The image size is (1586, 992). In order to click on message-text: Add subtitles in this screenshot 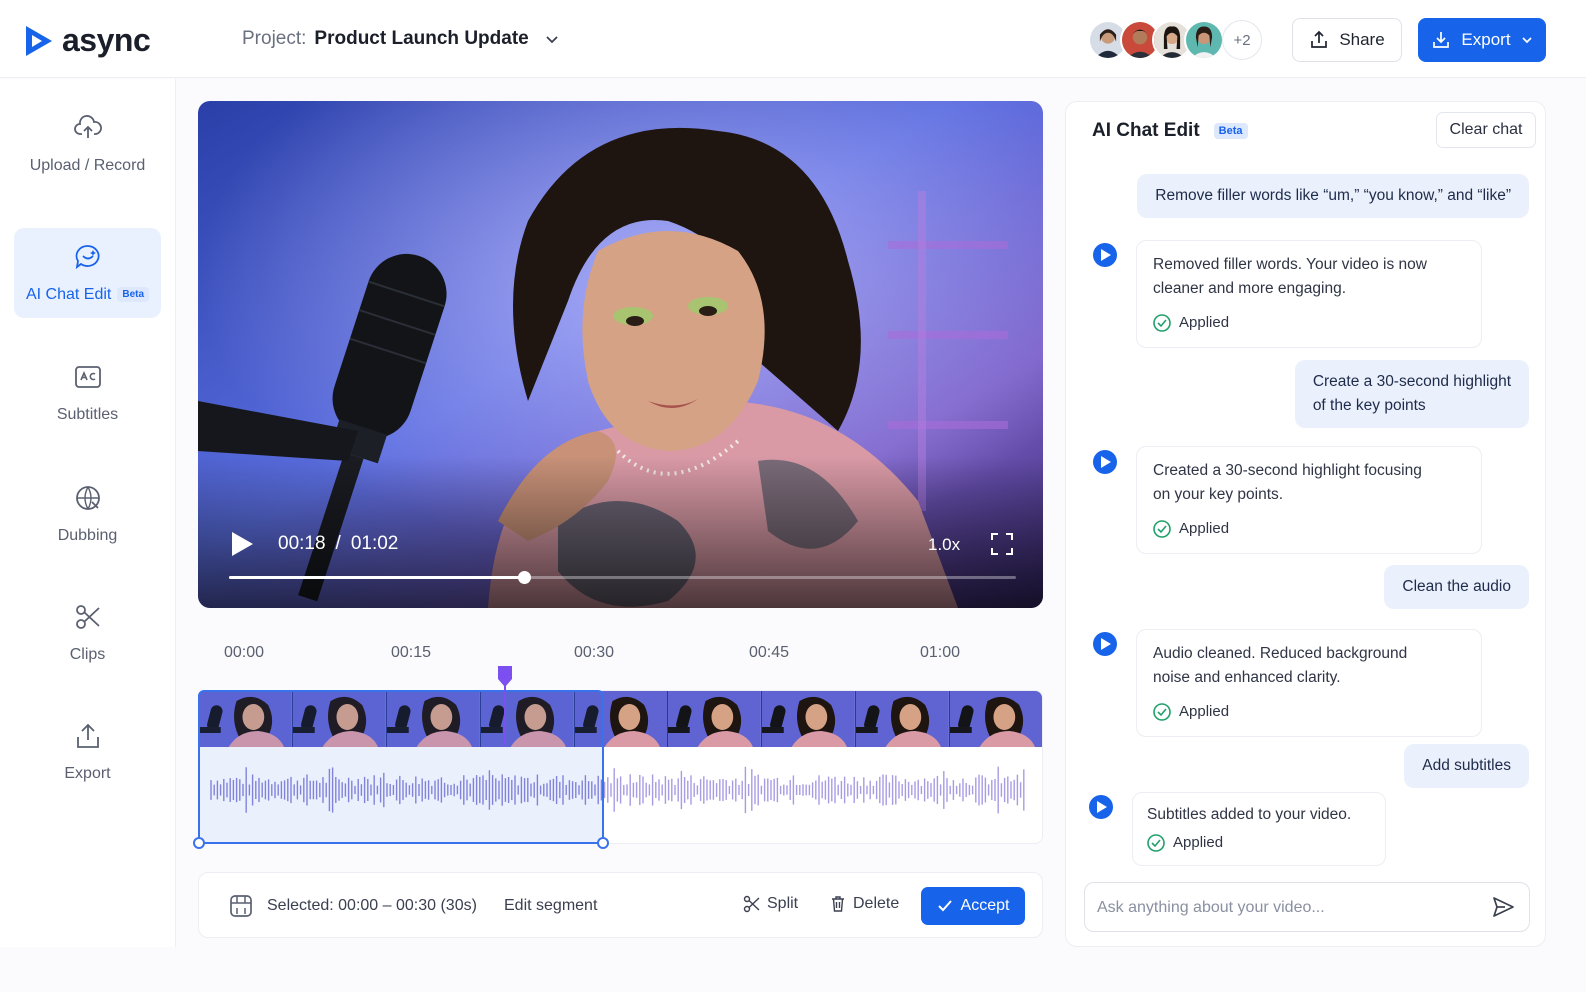, I will do `click(1466, 765)`.